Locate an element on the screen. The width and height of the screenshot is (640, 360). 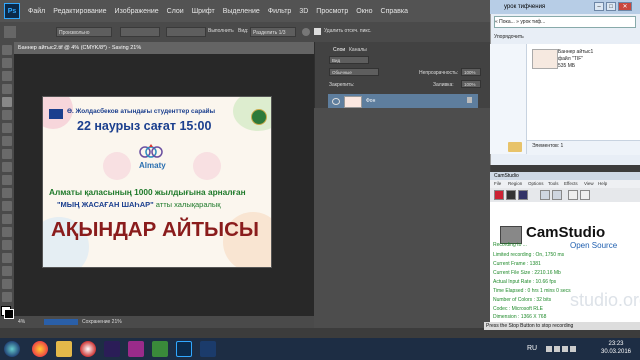
shape-tool-icon is located at coordinates (7, 271).